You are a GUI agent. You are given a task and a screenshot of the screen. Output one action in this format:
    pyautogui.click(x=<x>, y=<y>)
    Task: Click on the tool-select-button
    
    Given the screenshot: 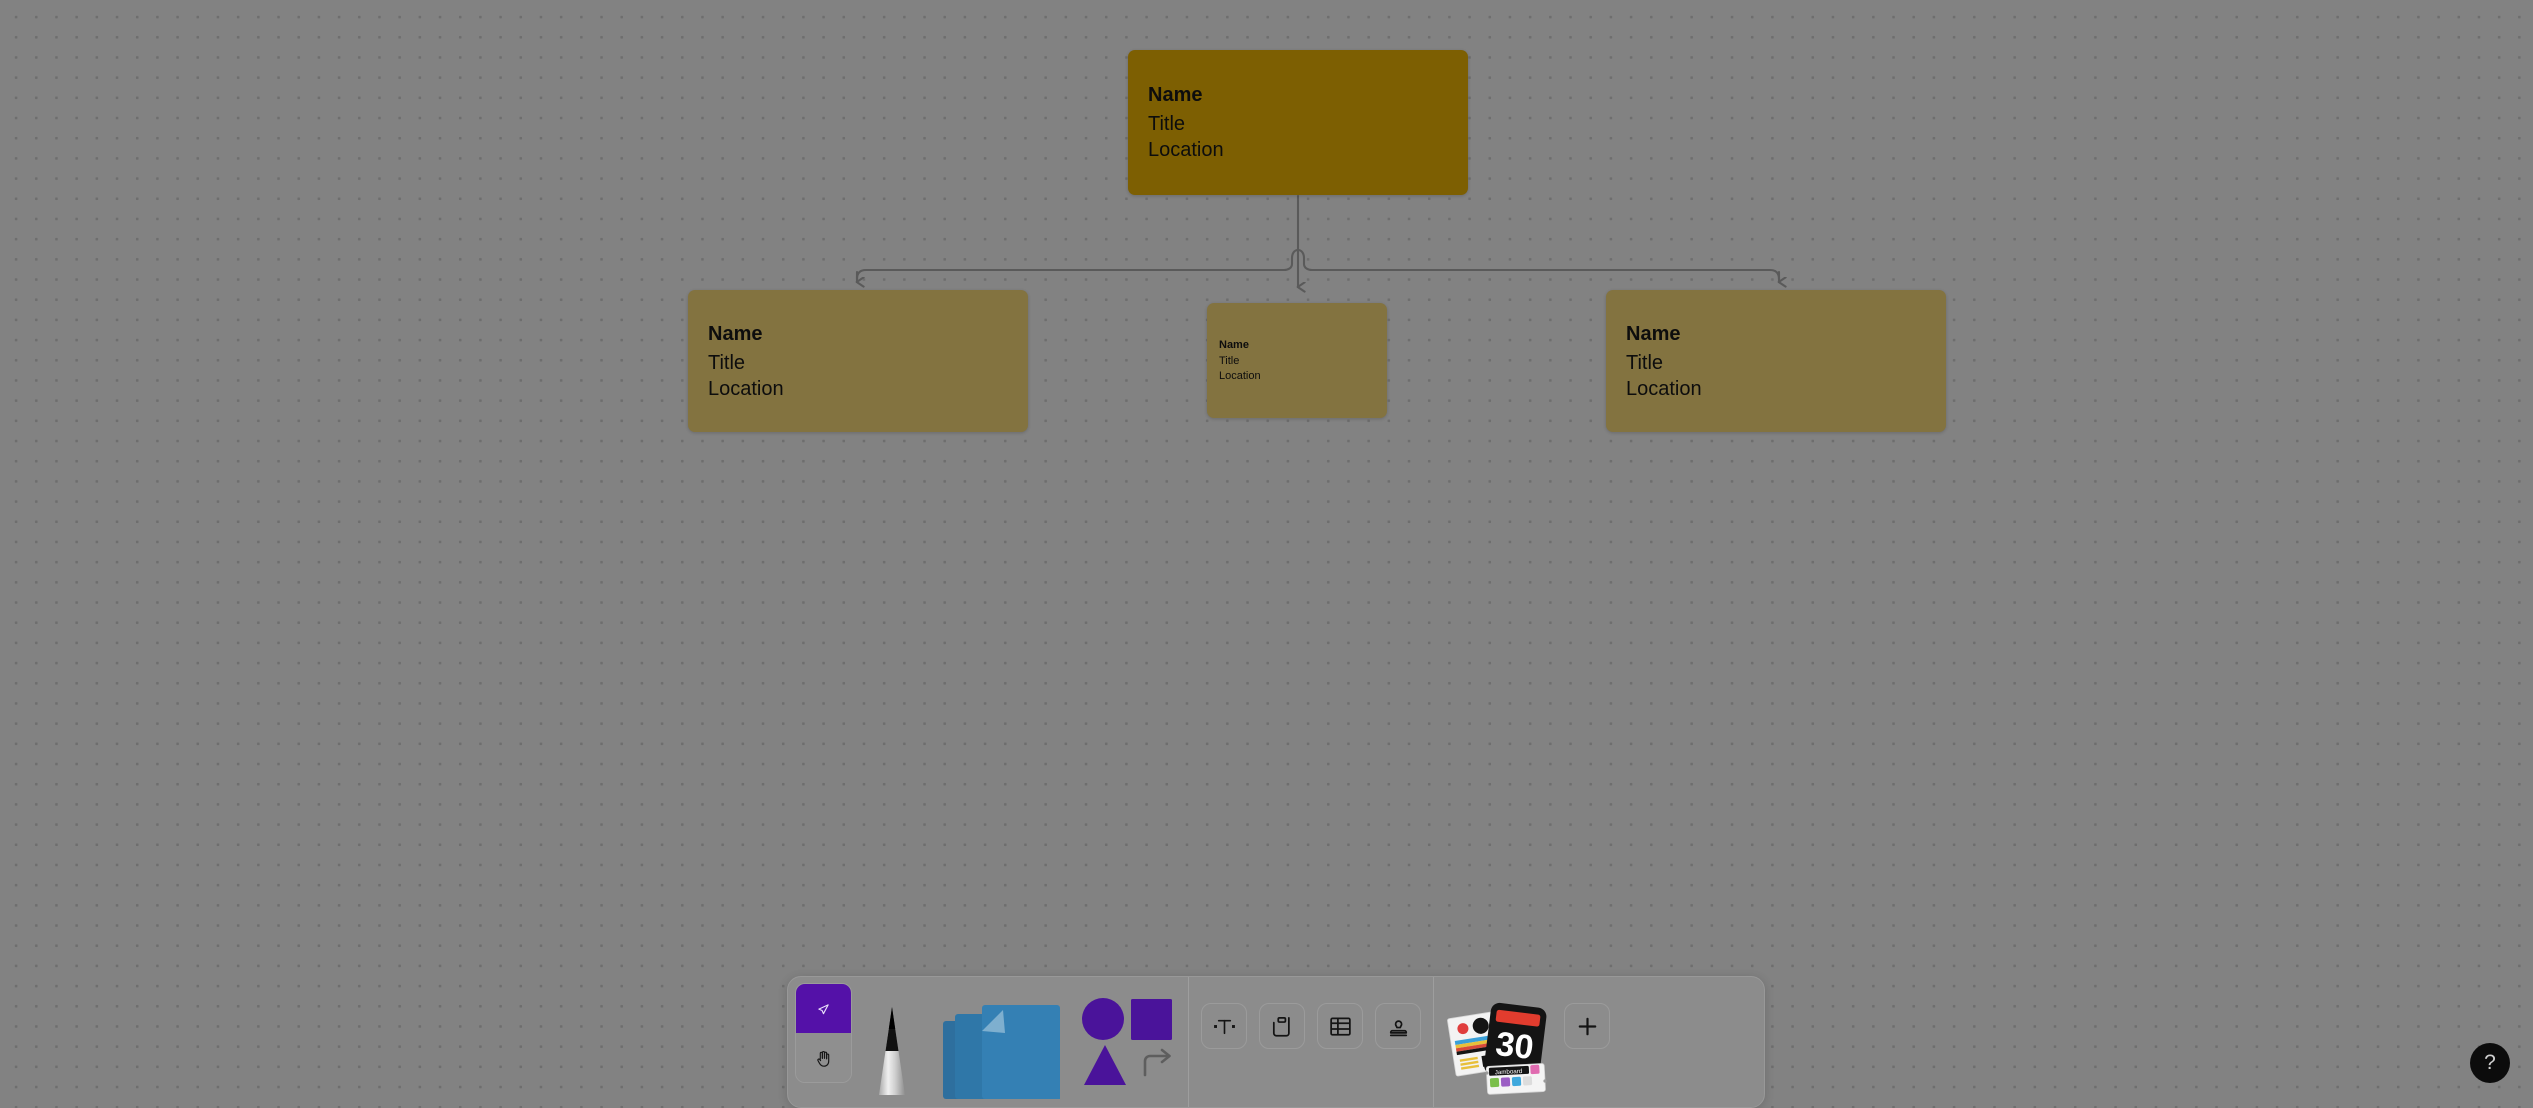 What is the action you would take?
    pyautogui.click(x=823, y=1008)
    